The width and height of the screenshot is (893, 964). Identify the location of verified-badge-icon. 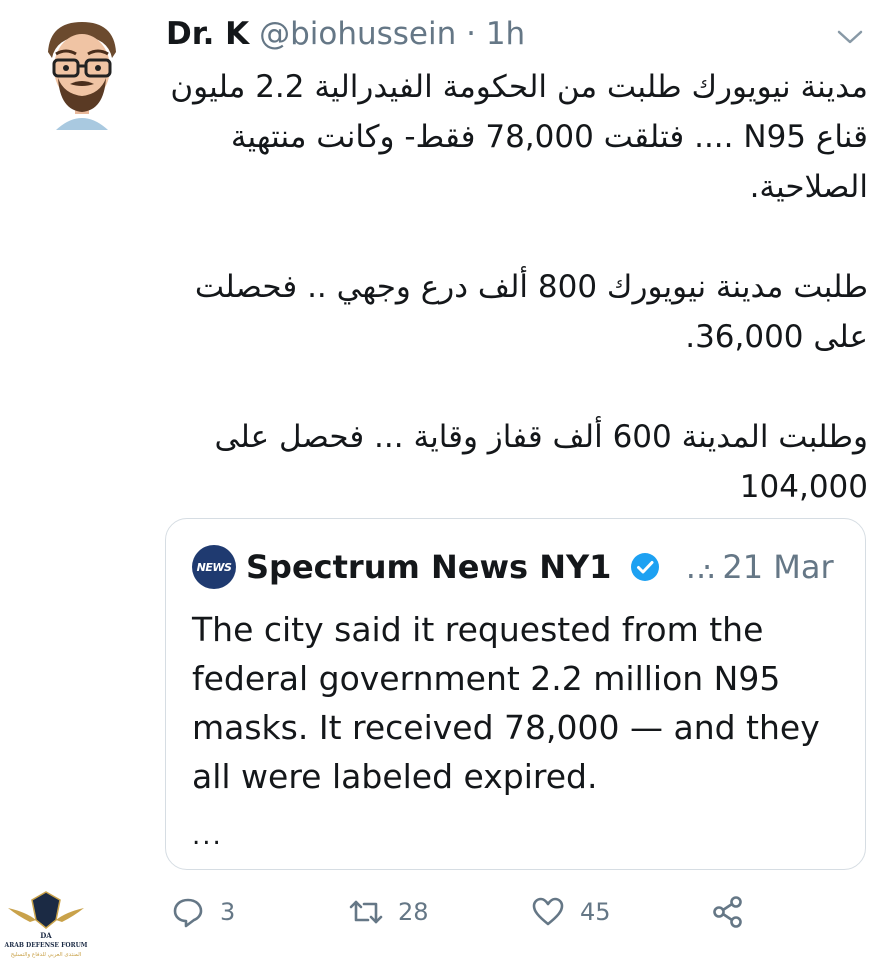
(645, 565).